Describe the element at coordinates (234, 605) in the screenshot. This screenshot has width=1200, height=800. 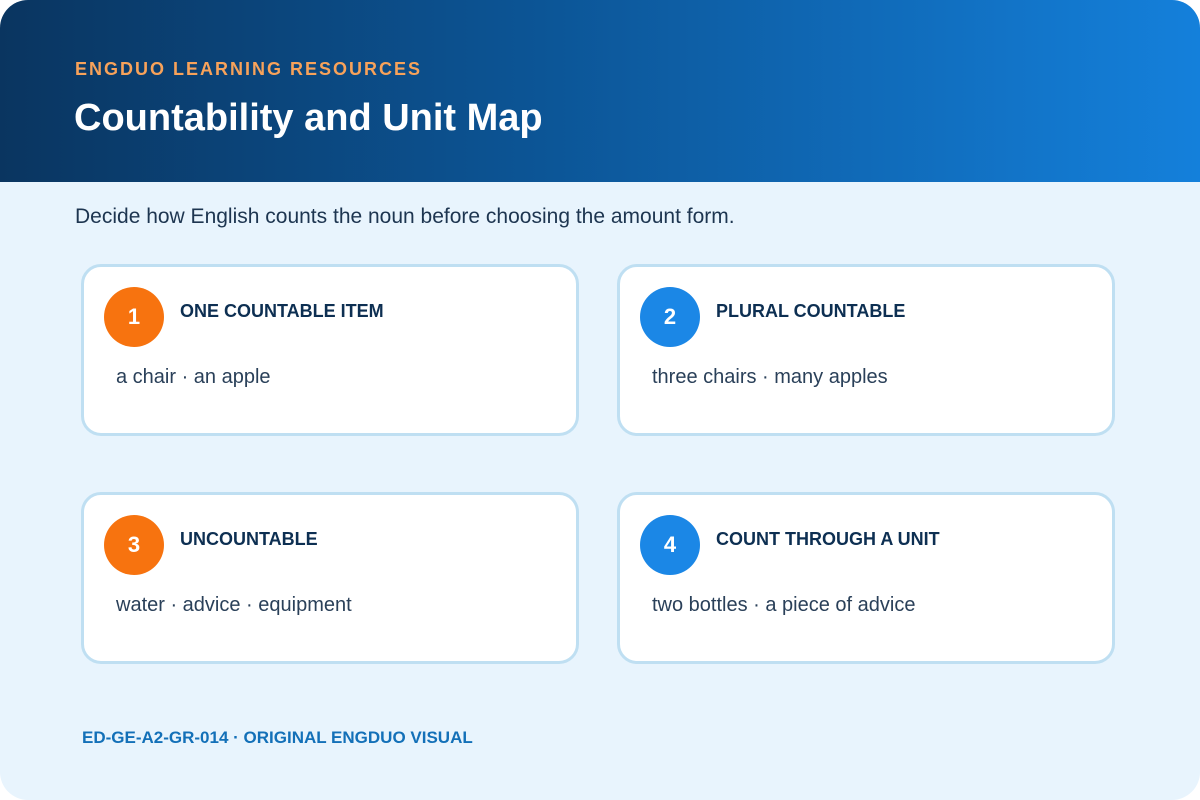
I see `card-examples: water · advice · equipment` at that location.